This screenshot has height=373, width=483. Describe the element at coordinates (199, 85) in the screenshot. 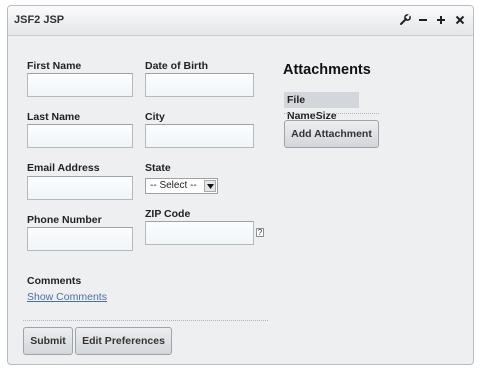

I see `date-of-birth-field` at that location.